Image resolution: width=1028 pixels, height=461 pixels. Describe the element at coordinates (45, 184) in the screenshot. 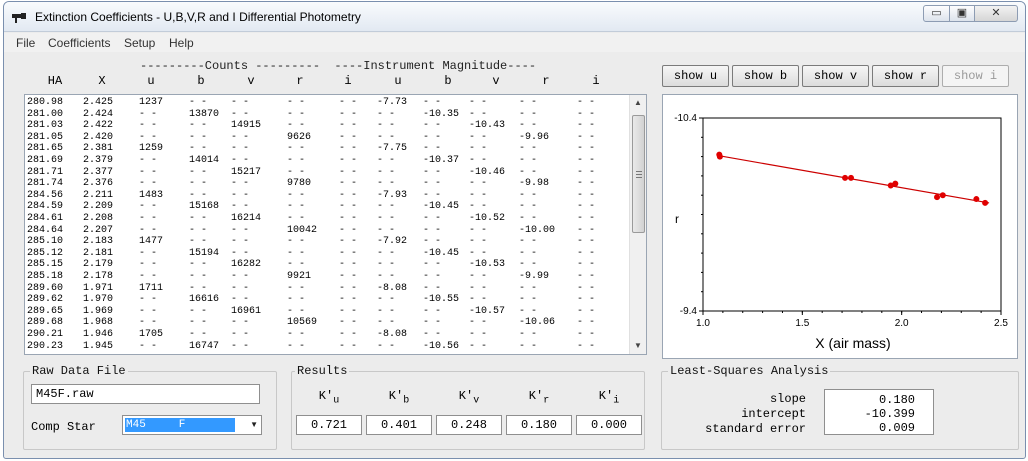

I see `cell-ha: 281.74` at that location.